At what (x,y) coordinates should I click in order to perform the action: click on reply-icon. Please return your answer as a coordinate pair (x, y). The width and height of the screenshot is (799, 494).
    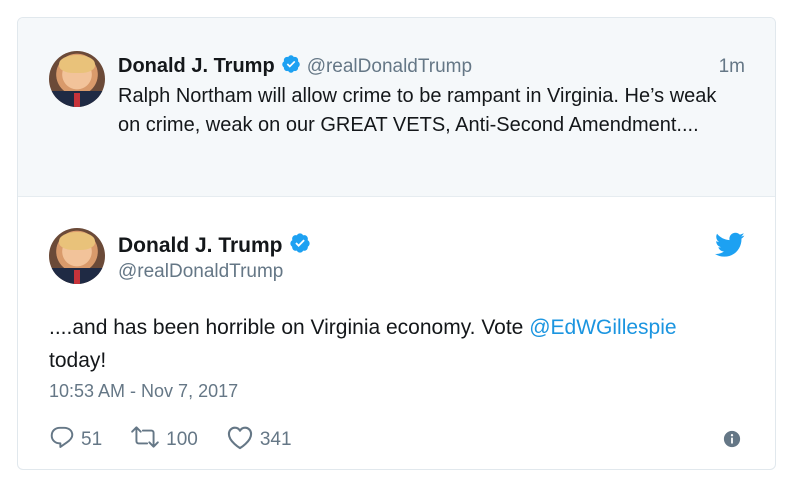
    Looking at the image, I should click on (62, 440).